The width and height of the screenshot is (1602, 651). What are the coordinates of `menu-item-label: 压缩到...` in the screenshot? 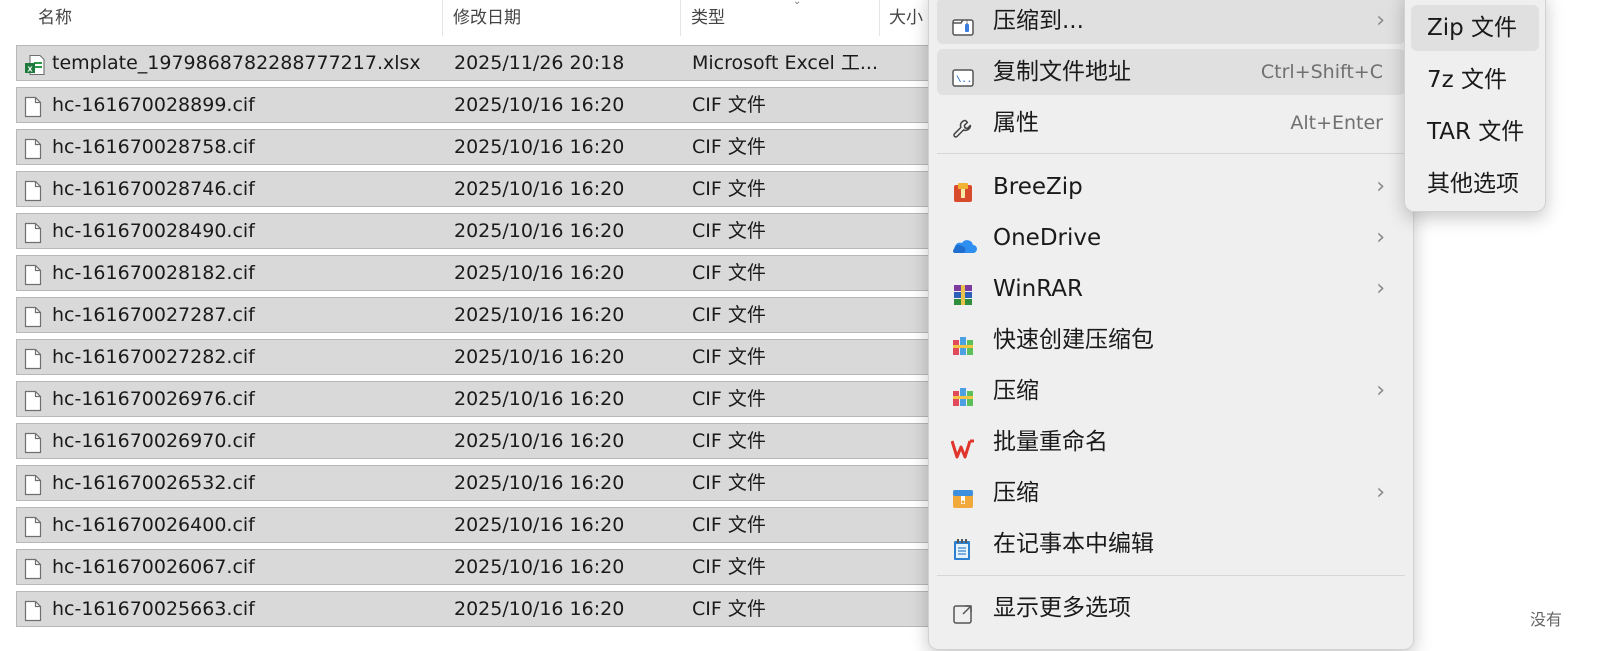 It's located at (1038, 21).